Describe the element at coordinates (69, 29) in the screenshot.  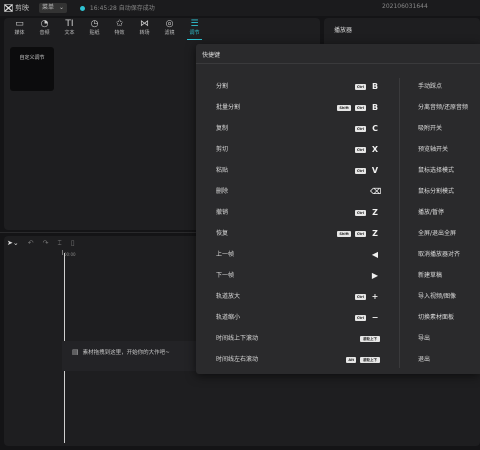
I see `tool-tab-text: TI 文本` at that location.